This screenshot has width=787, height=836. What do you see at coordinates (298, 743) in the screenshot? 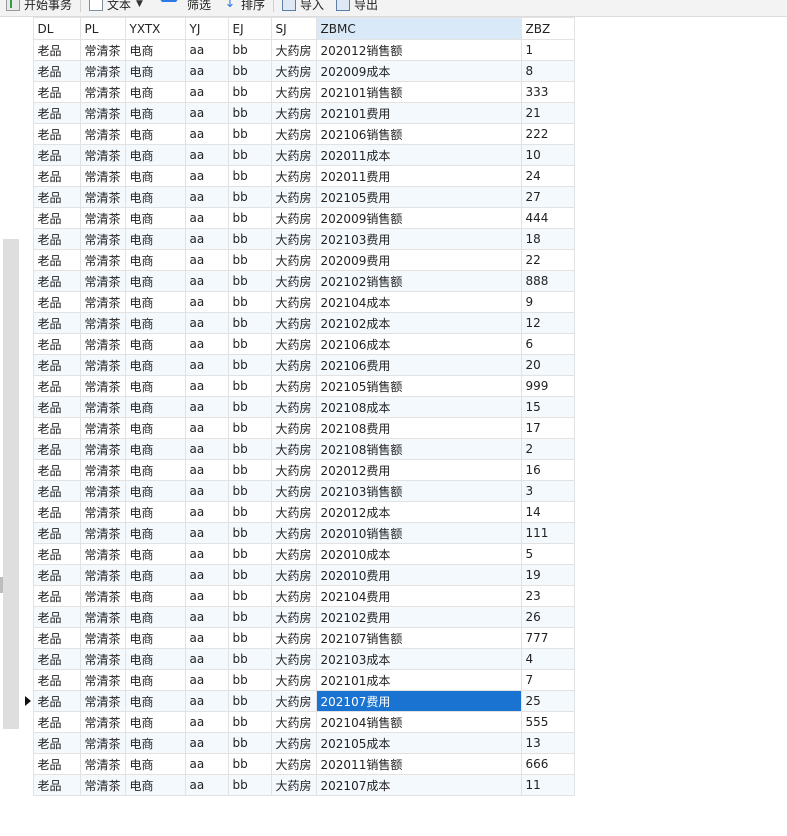
I see `table-row: 老品 常清茶 电商 aa bb 大药房 202105成本 13` at bounding box center [298, 743].